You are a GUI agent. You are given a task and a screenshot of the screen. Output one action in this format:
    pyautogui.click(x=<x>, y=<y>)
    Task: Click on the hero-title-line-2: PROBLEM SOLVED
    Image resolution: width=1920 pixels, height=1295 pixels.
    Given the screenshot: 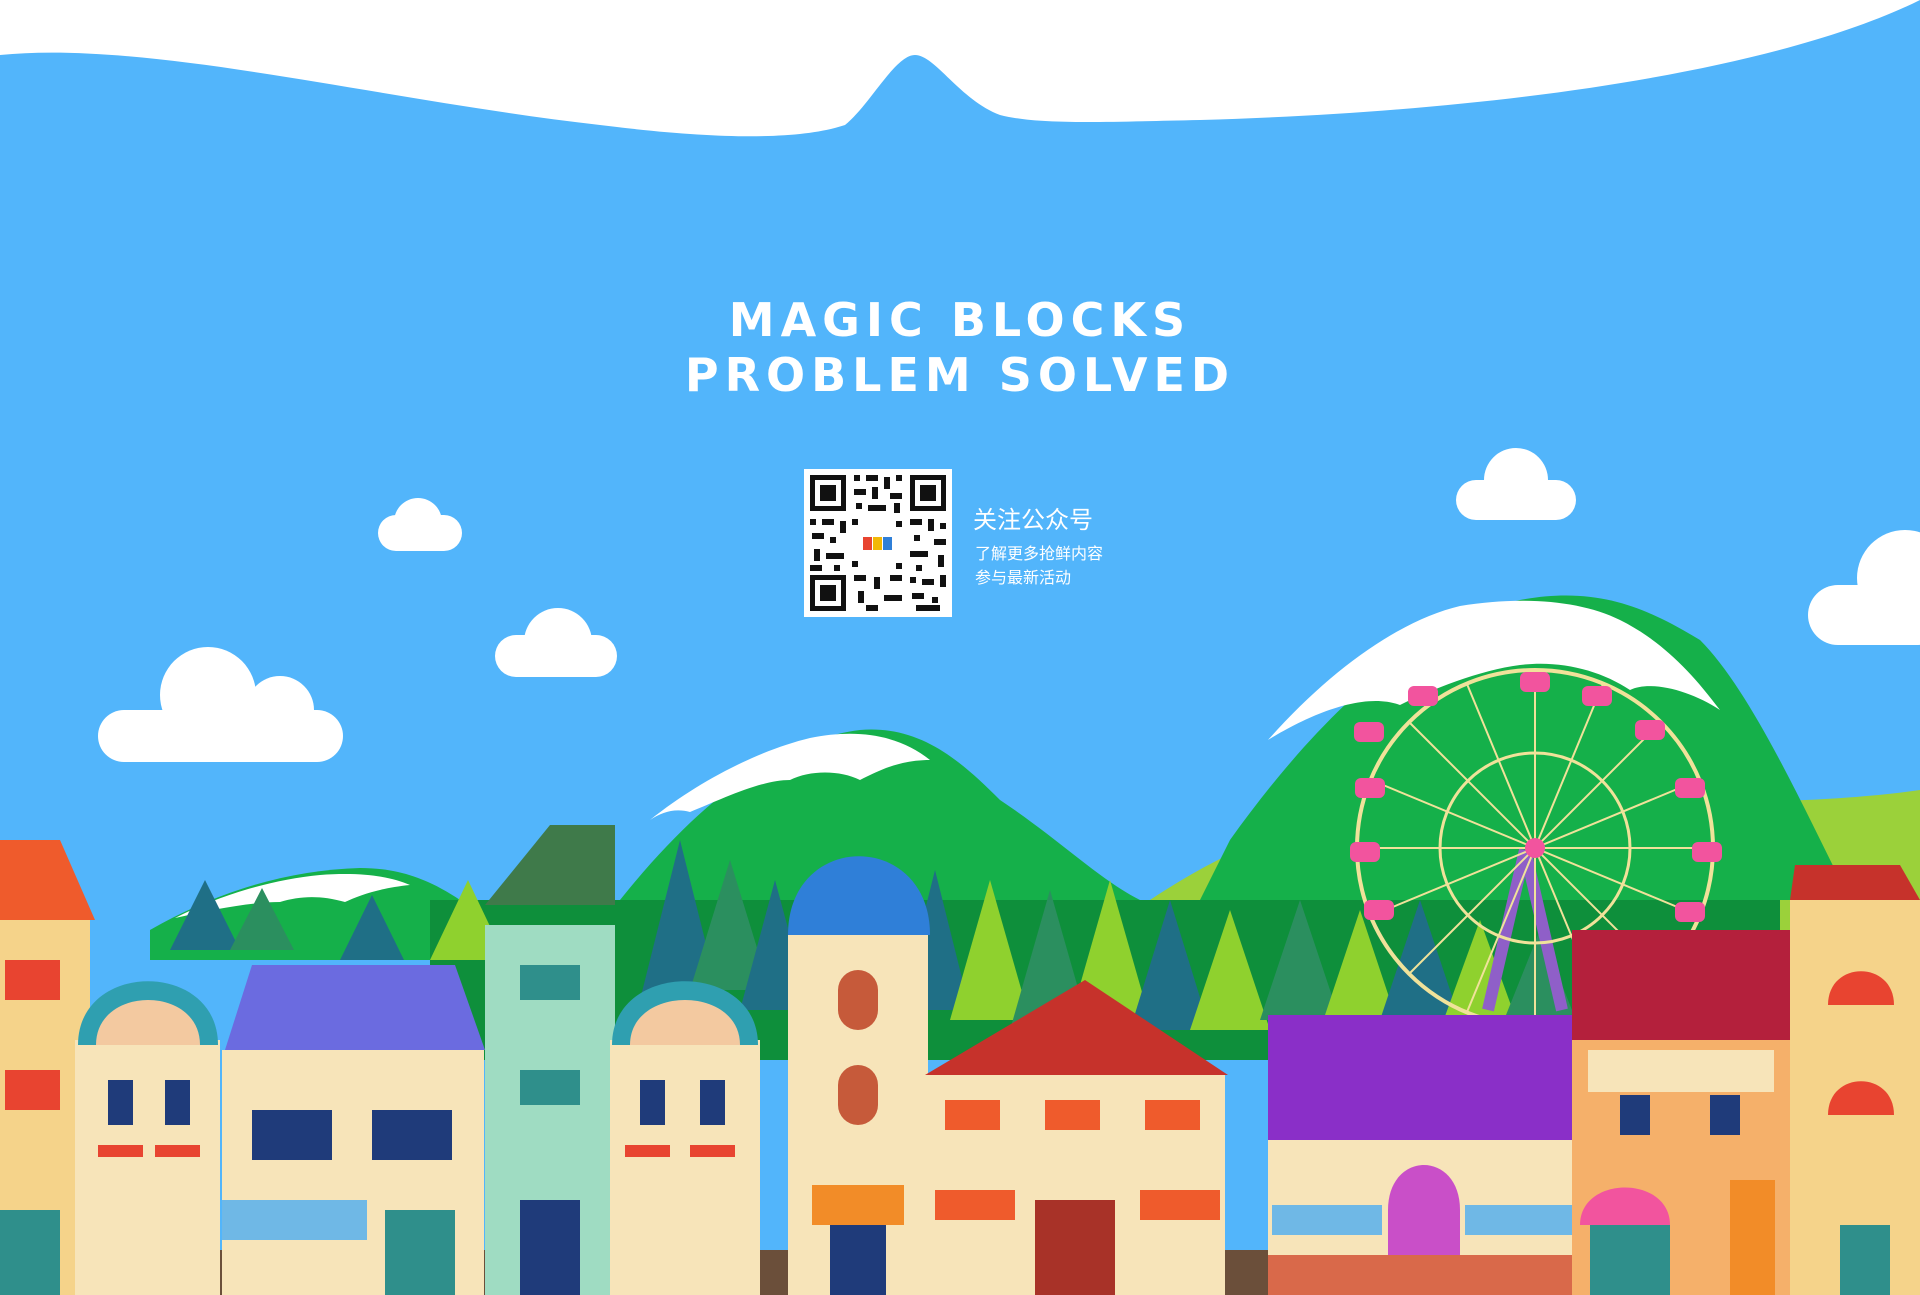 What is the action you would take?
    pyautogui.click(x=960, y=375)
    